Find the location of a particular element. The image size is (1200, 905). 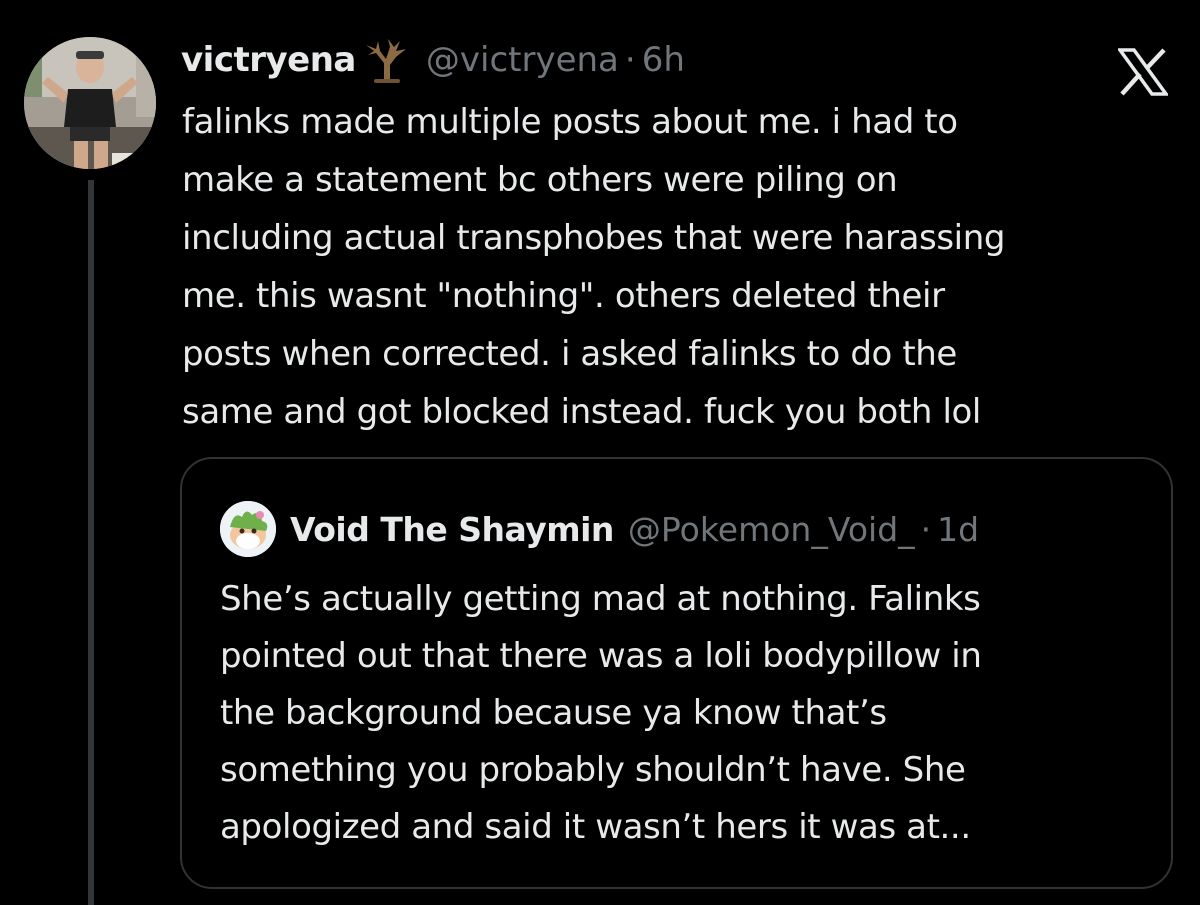

author-avatar is located at coordinates (90, 103).